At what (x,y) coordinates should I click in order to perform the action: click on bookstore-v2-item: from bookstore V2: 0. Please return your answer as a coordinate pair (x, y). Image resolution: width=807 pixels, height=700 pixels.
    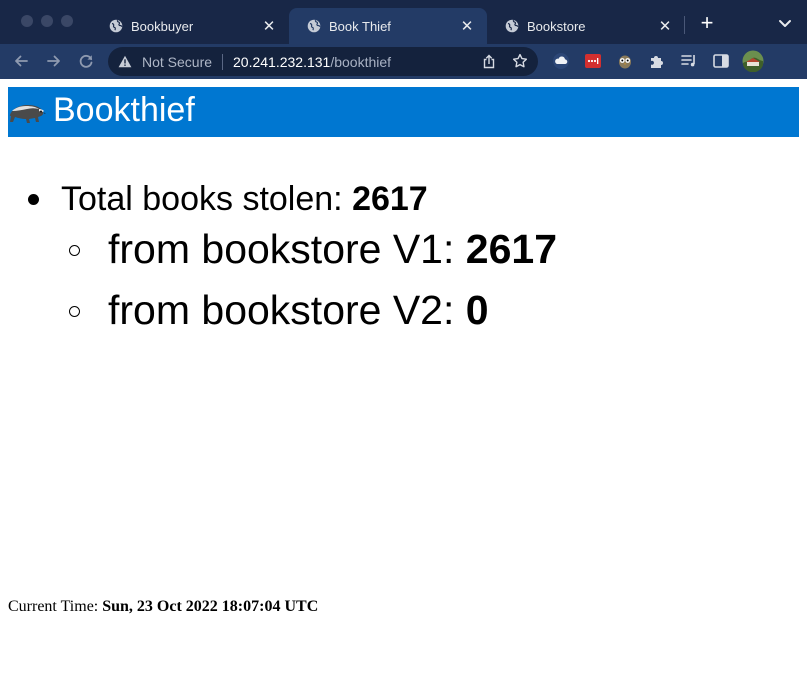
    Looking at the image, I should click on (298, 310).